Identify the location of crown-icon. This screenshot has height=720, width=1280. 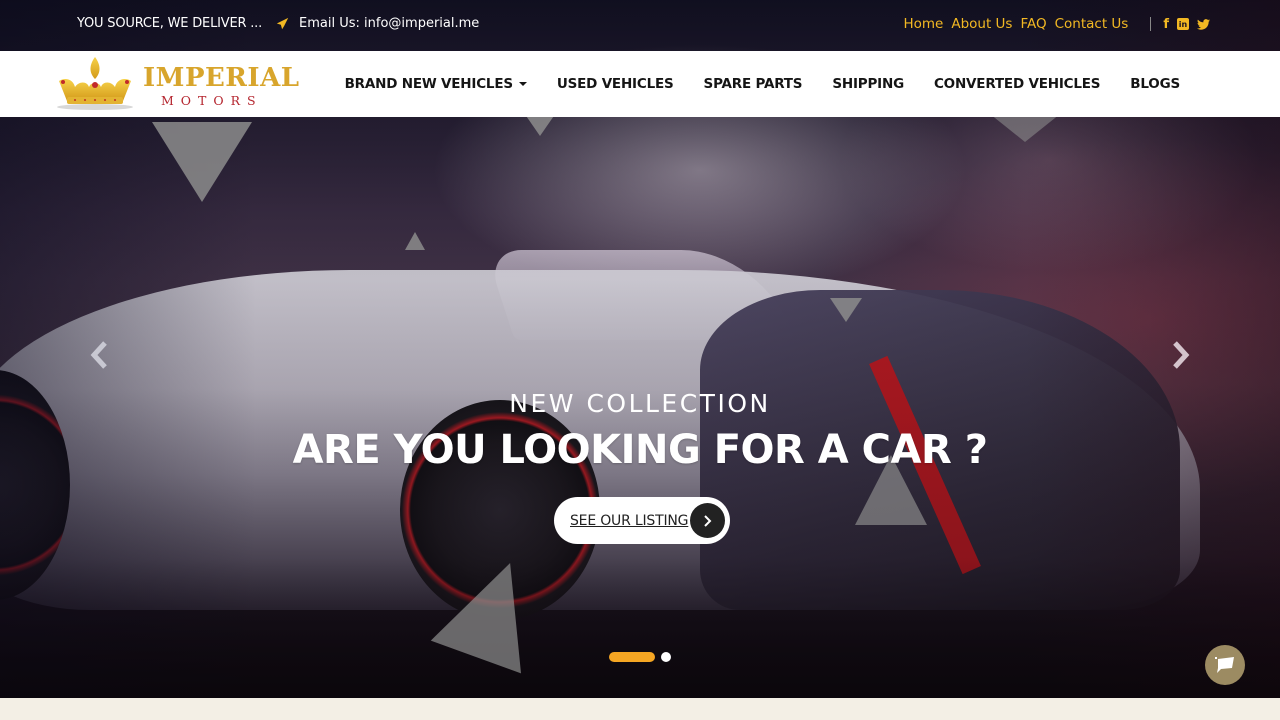
(95, 83).